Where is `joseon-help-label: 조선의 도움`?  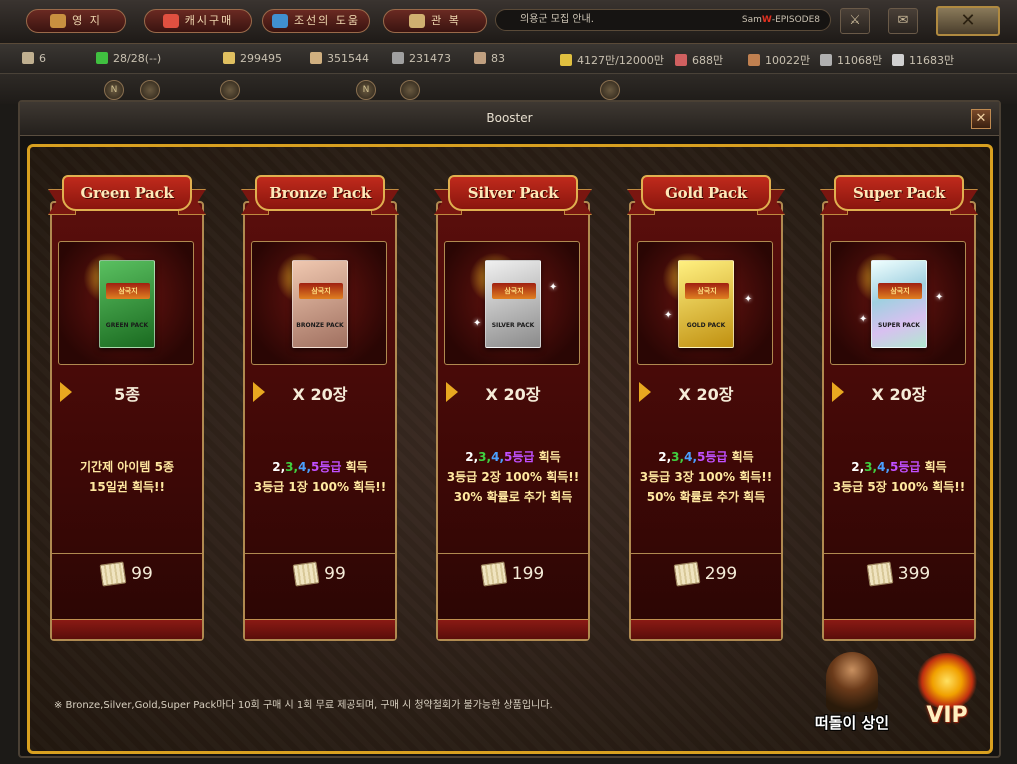
joseon-help-label: 조선의 도움 is located at coordinates (327, 20).